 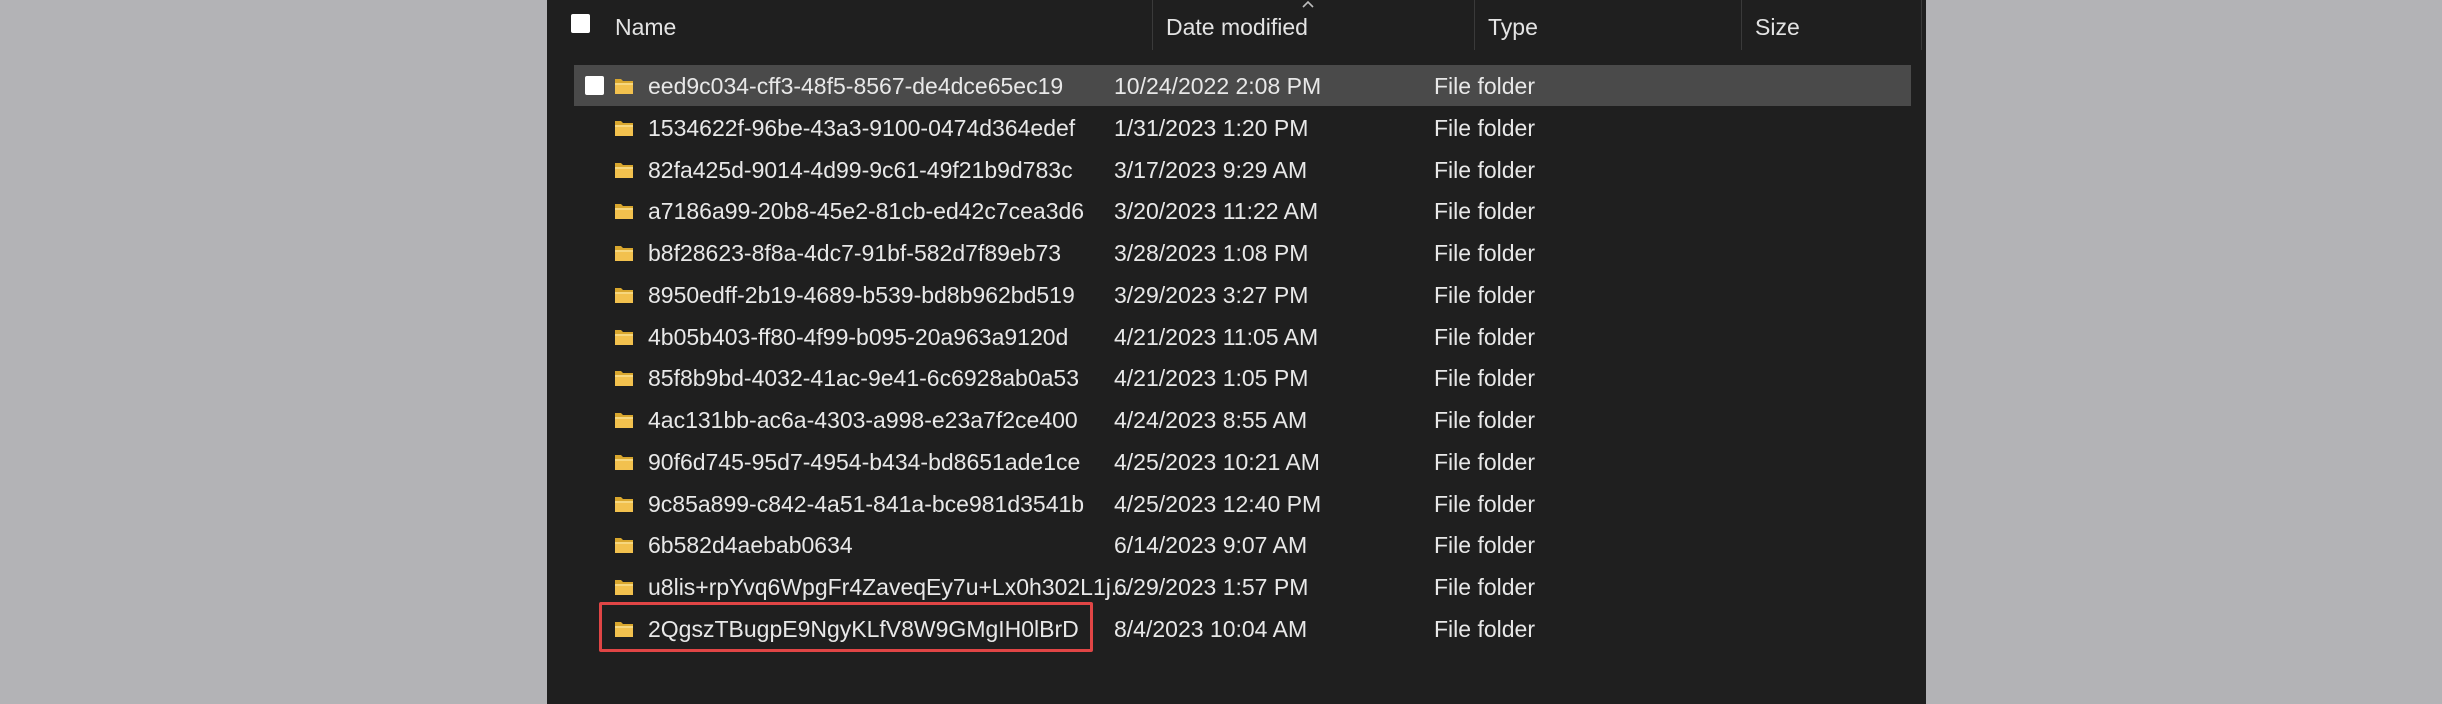 What do you see at coordinates (750, 545) in the screenshot?
I see `file-name: 6b582d4aebab0634` at bounding box center [750, 545].